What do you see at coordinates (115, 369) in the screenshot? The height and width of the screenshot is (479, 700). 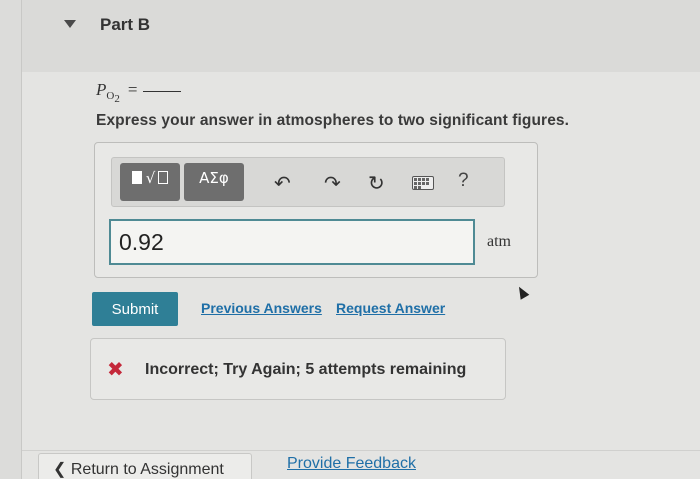 I see `incorrect-x-icon: ✖` at bounding box center [115, 369].